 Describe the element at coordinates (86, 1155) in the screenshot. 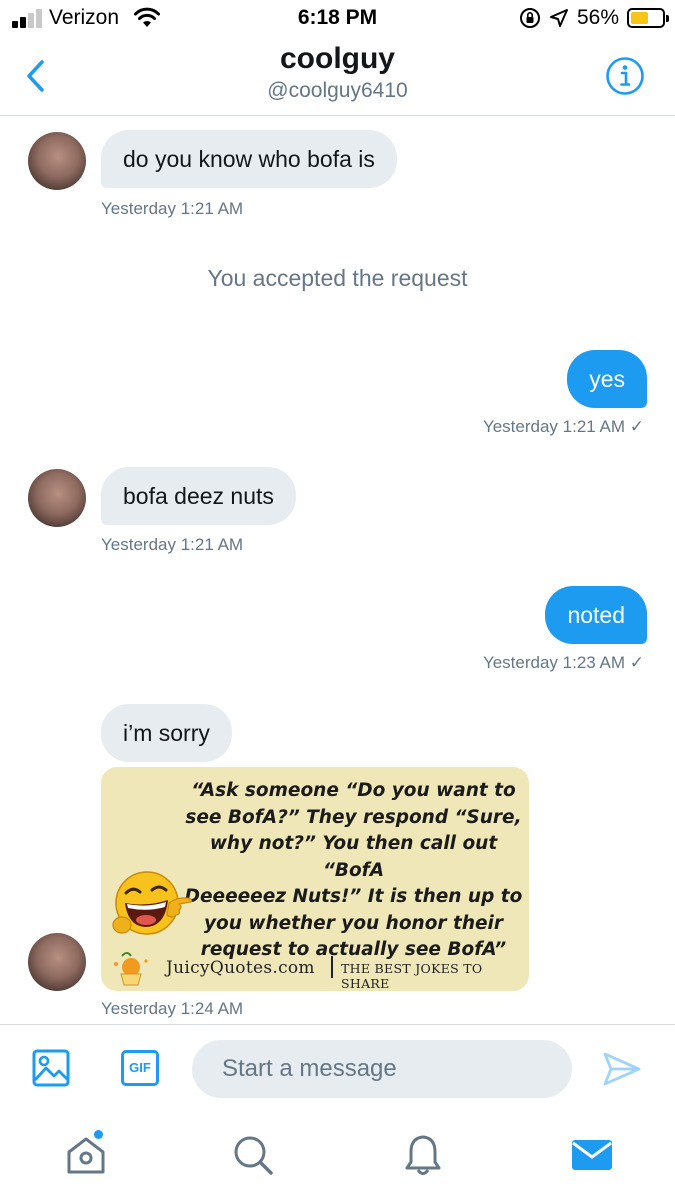

I see `home-icon` at that location.